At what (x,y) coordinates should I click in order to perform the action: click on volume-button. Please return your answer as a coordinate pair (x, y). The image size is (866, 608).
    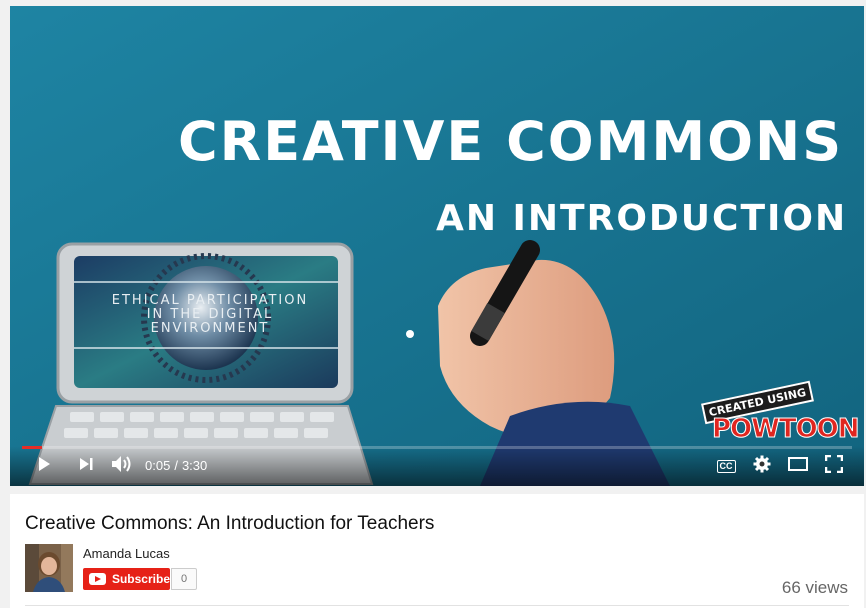
    Looking at the image, I should click on (122, 466).